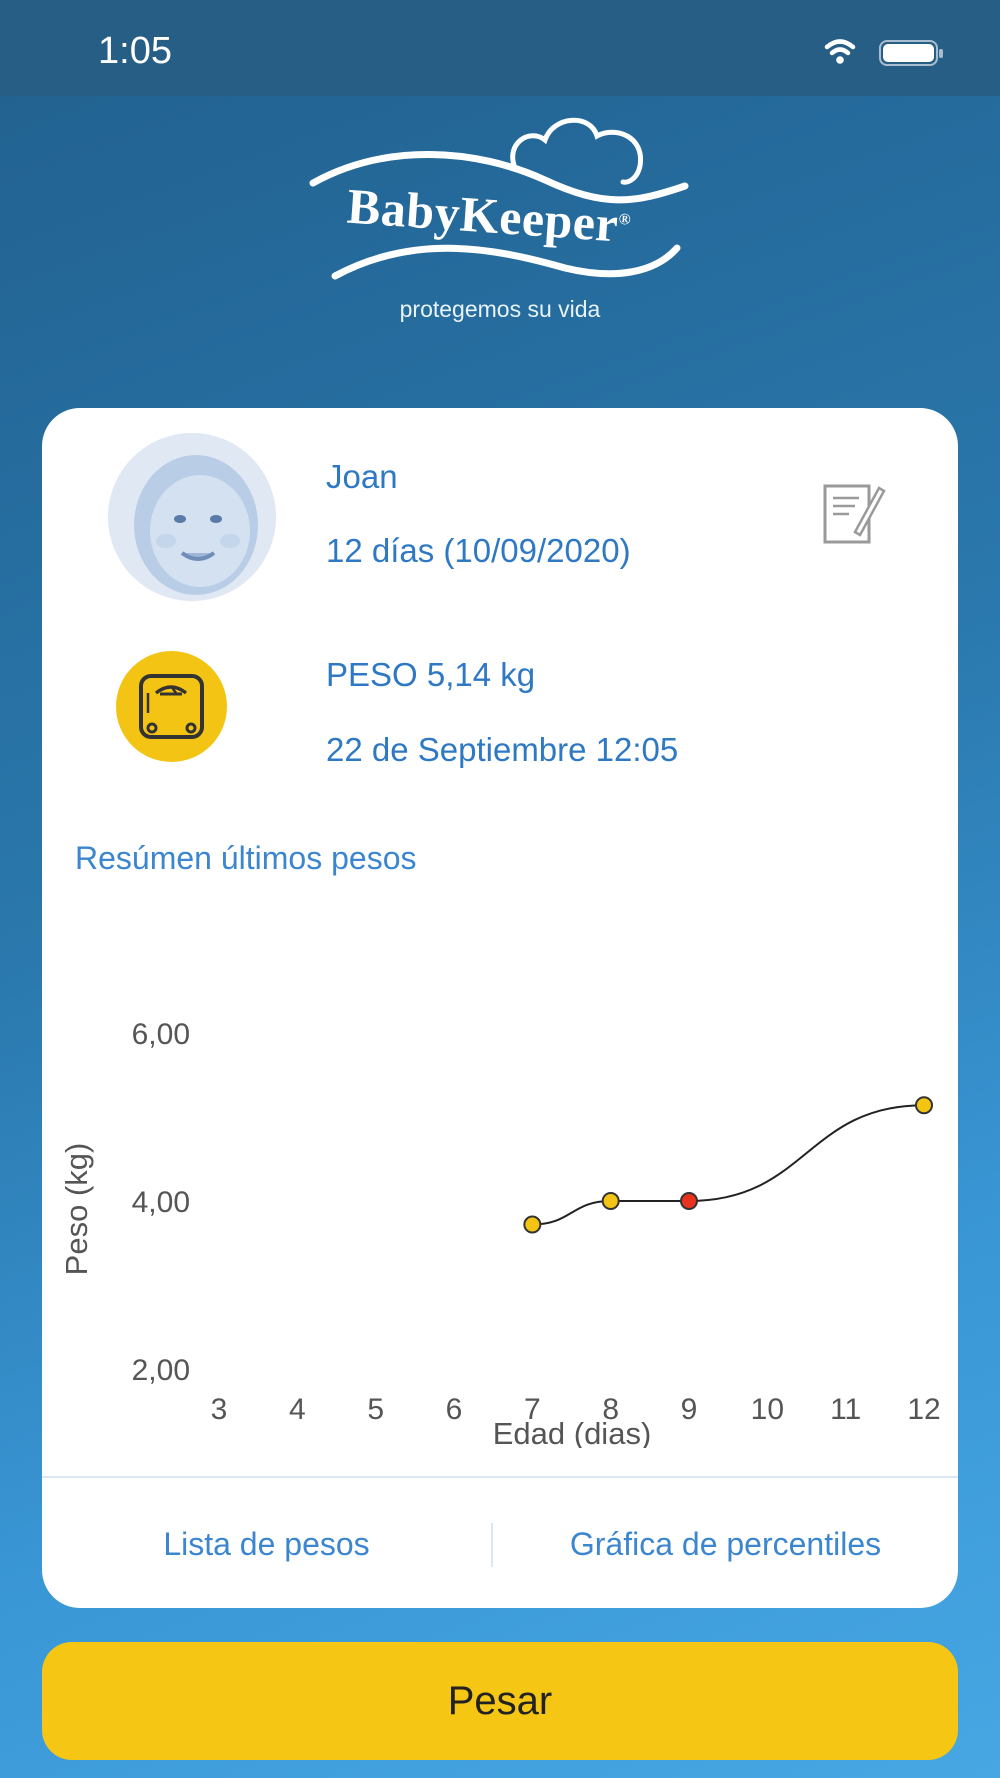 The width and height of the screenshot is (1000, 1778). Describe the element at coordinates (500, 220) in the screenshot. I see `brand-logo: BabyKeeper® protegemos su vida` at that location.